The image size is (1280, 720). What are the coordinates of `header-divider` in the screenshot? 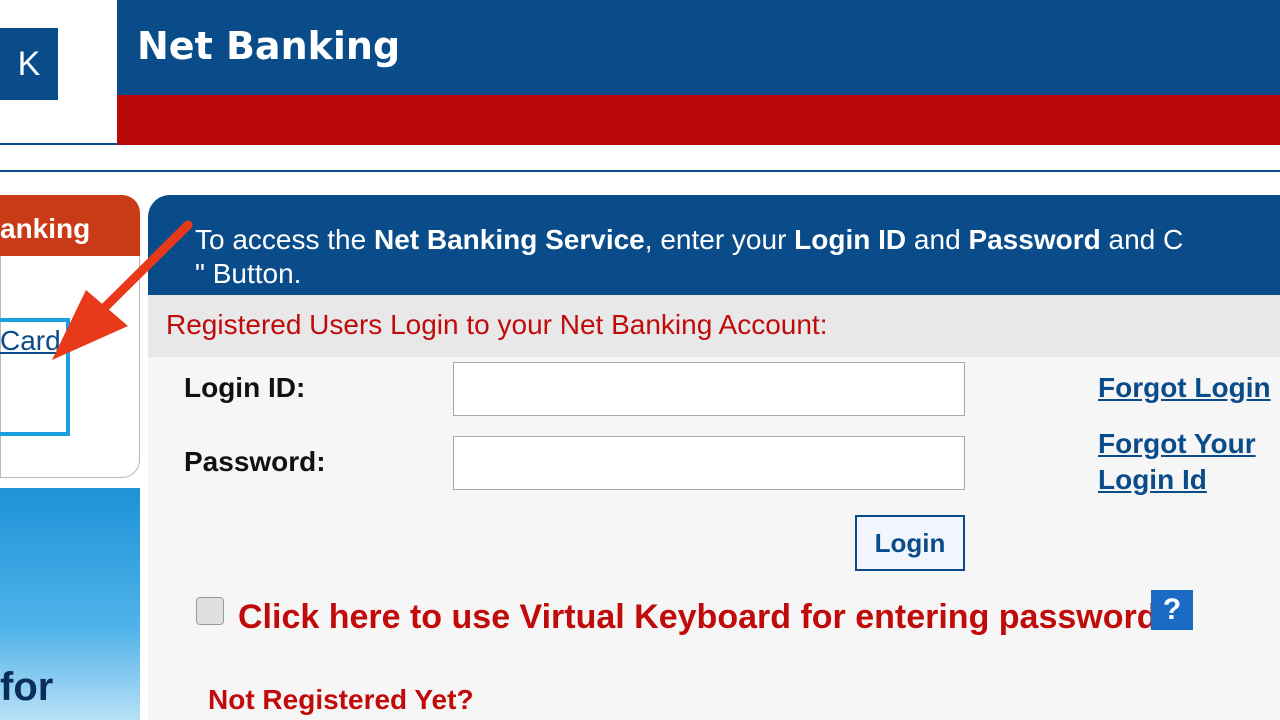 It's located at (640, 171).